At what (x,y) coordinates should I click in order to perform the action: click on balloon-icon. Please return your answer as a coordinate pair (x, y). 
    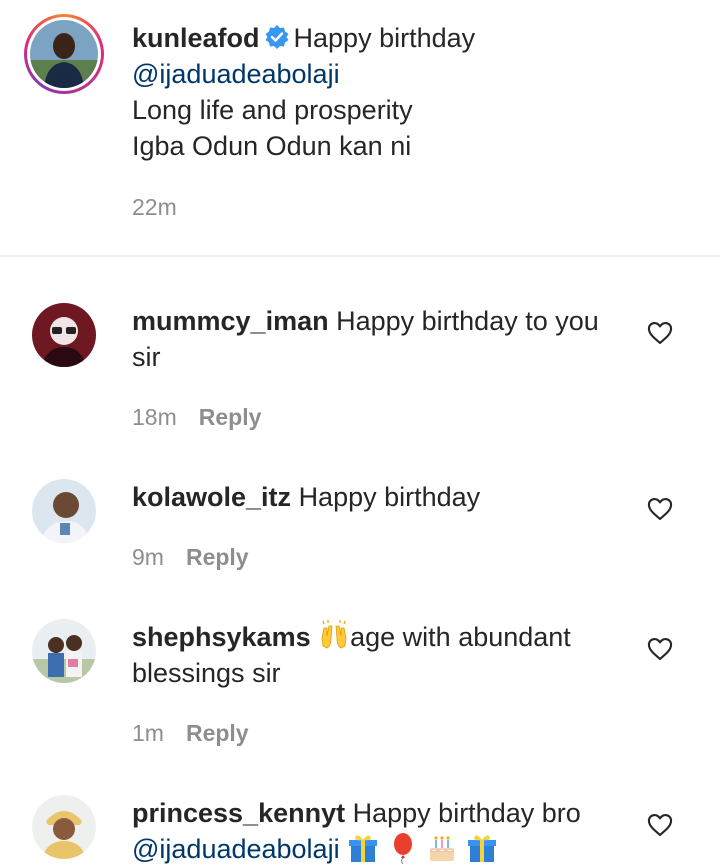
    Looking at the image, I should click on (402, 848).